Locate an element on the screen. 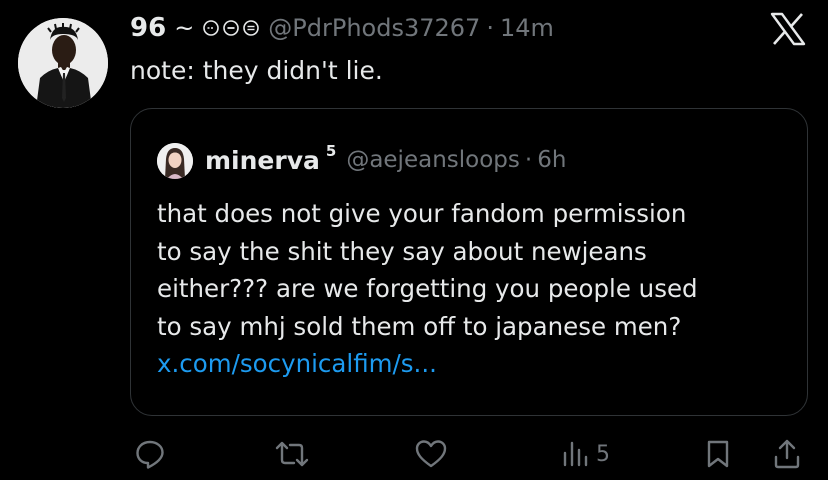 The image size is (828, 480). repost-icon is located at coordinates (292, 454).